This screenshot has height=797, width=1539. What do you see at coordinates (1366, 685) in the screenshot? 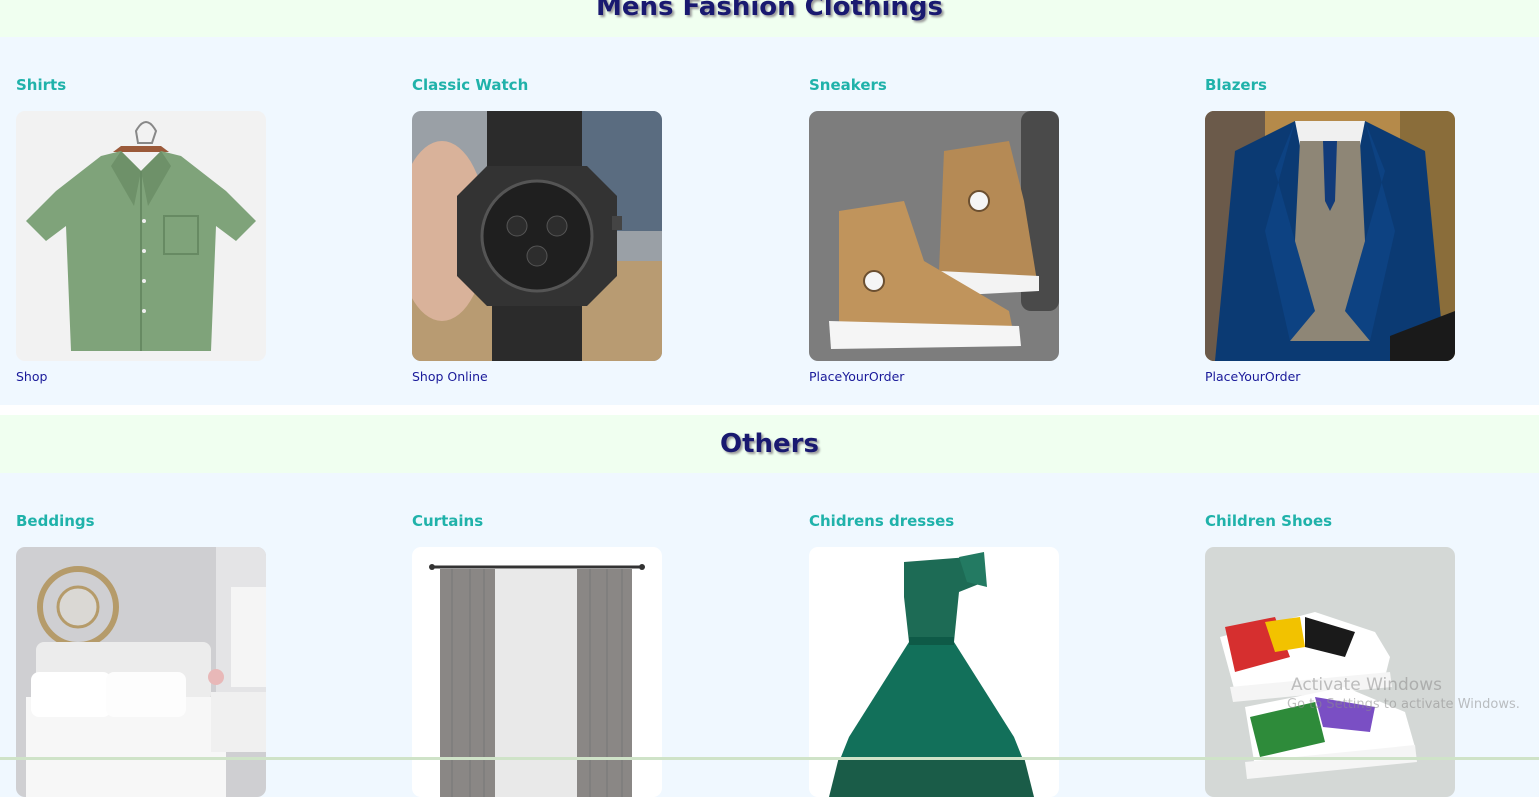
I see `watermark-title: Activate Windows` at bounding box center [1366, 685].